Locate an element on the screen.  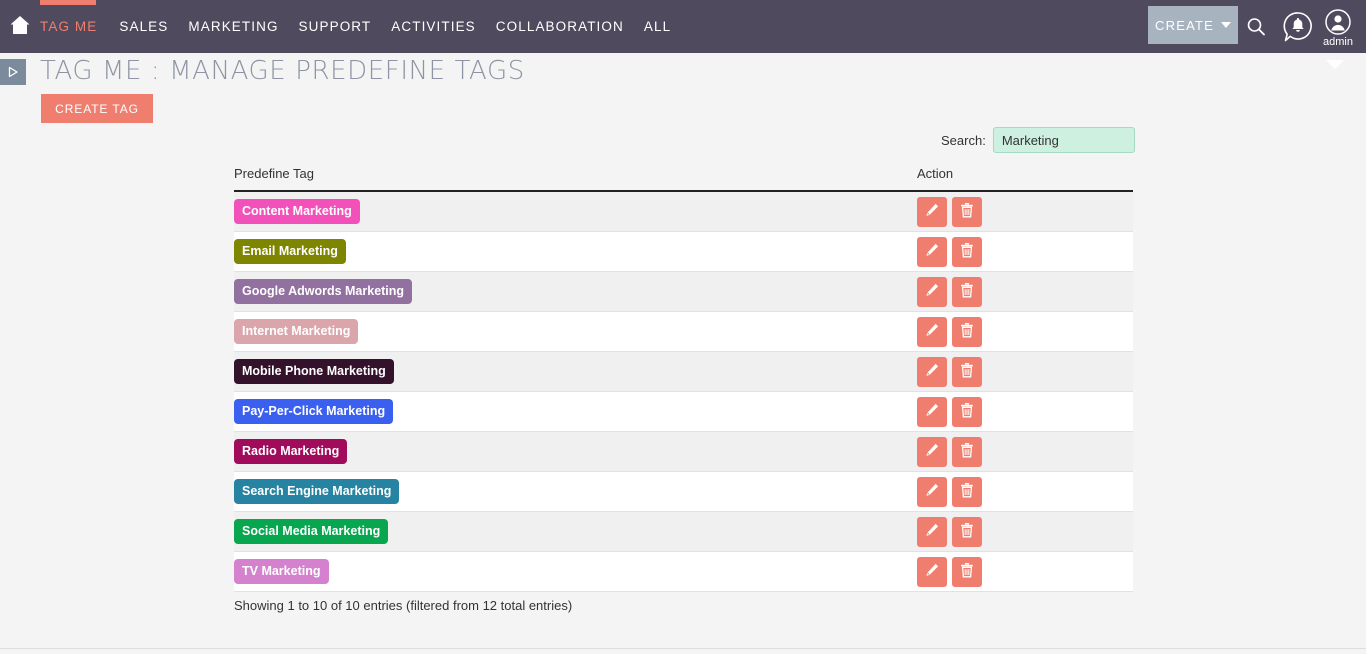
search-icon is located at coordinates (1256, 26).